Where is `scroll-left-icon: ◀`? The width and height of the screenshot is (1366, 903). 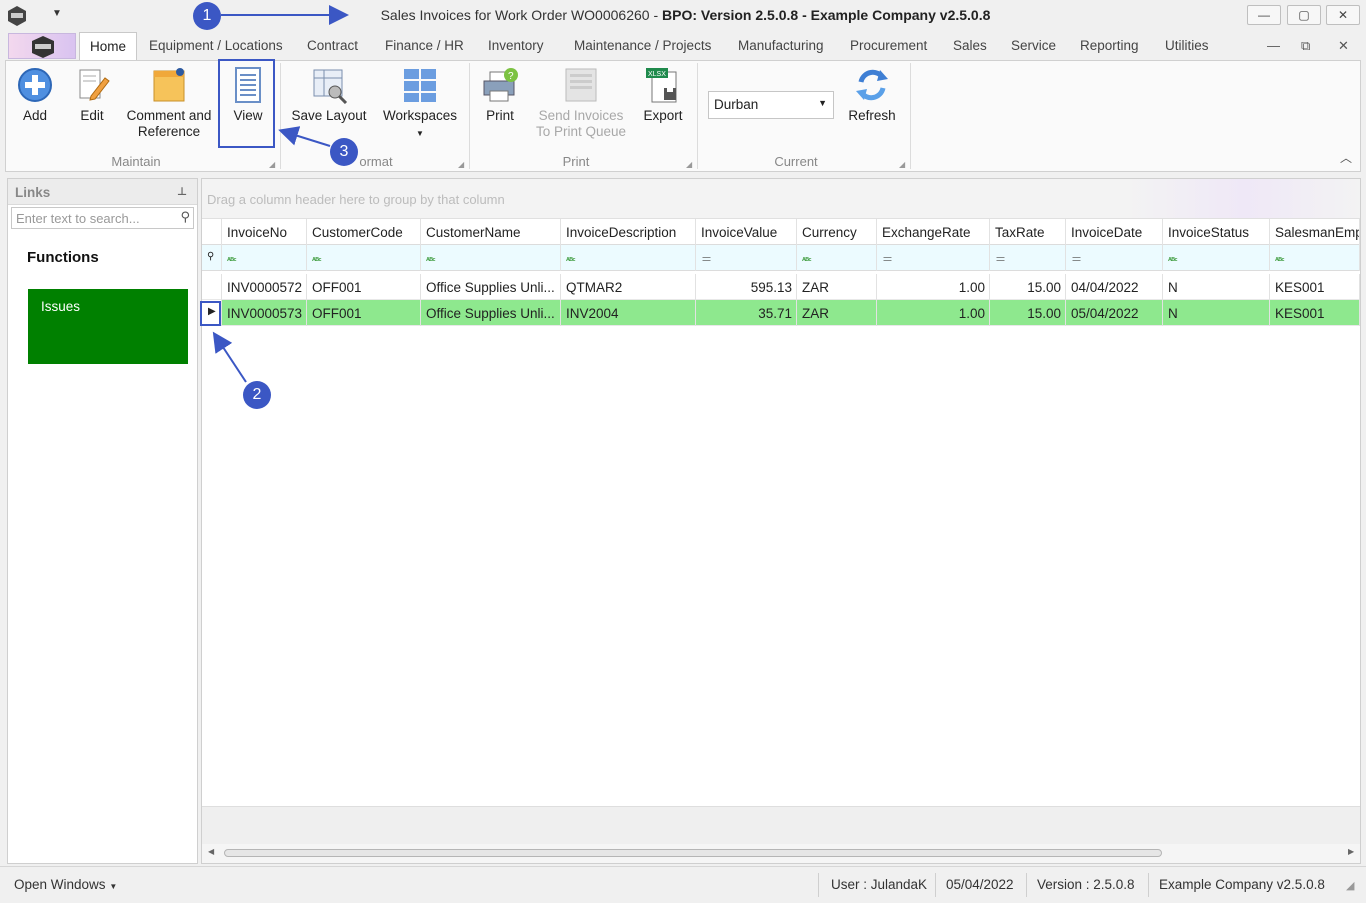
scroll-left-icon: ◀ is located at coordinates (211, 851).